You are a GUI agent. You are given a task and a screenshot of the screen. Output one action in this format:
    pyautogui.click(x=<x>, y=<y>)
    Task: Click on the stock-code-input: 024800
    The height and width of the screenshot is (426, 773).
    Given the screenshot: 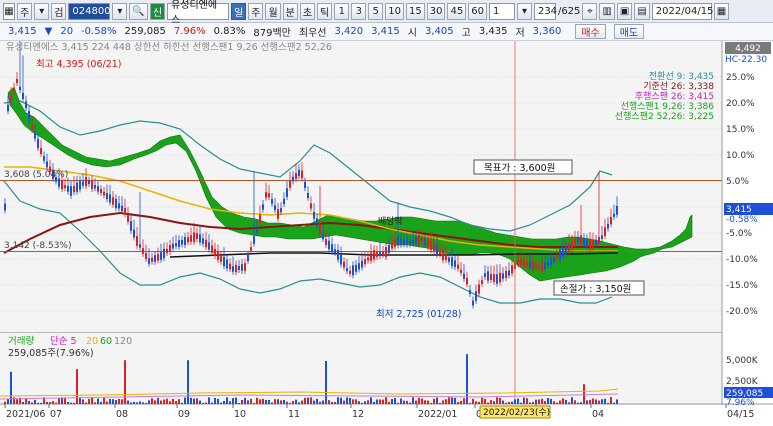 What is the action you would take?
    pyautogui.click(x=89, y=11)
    